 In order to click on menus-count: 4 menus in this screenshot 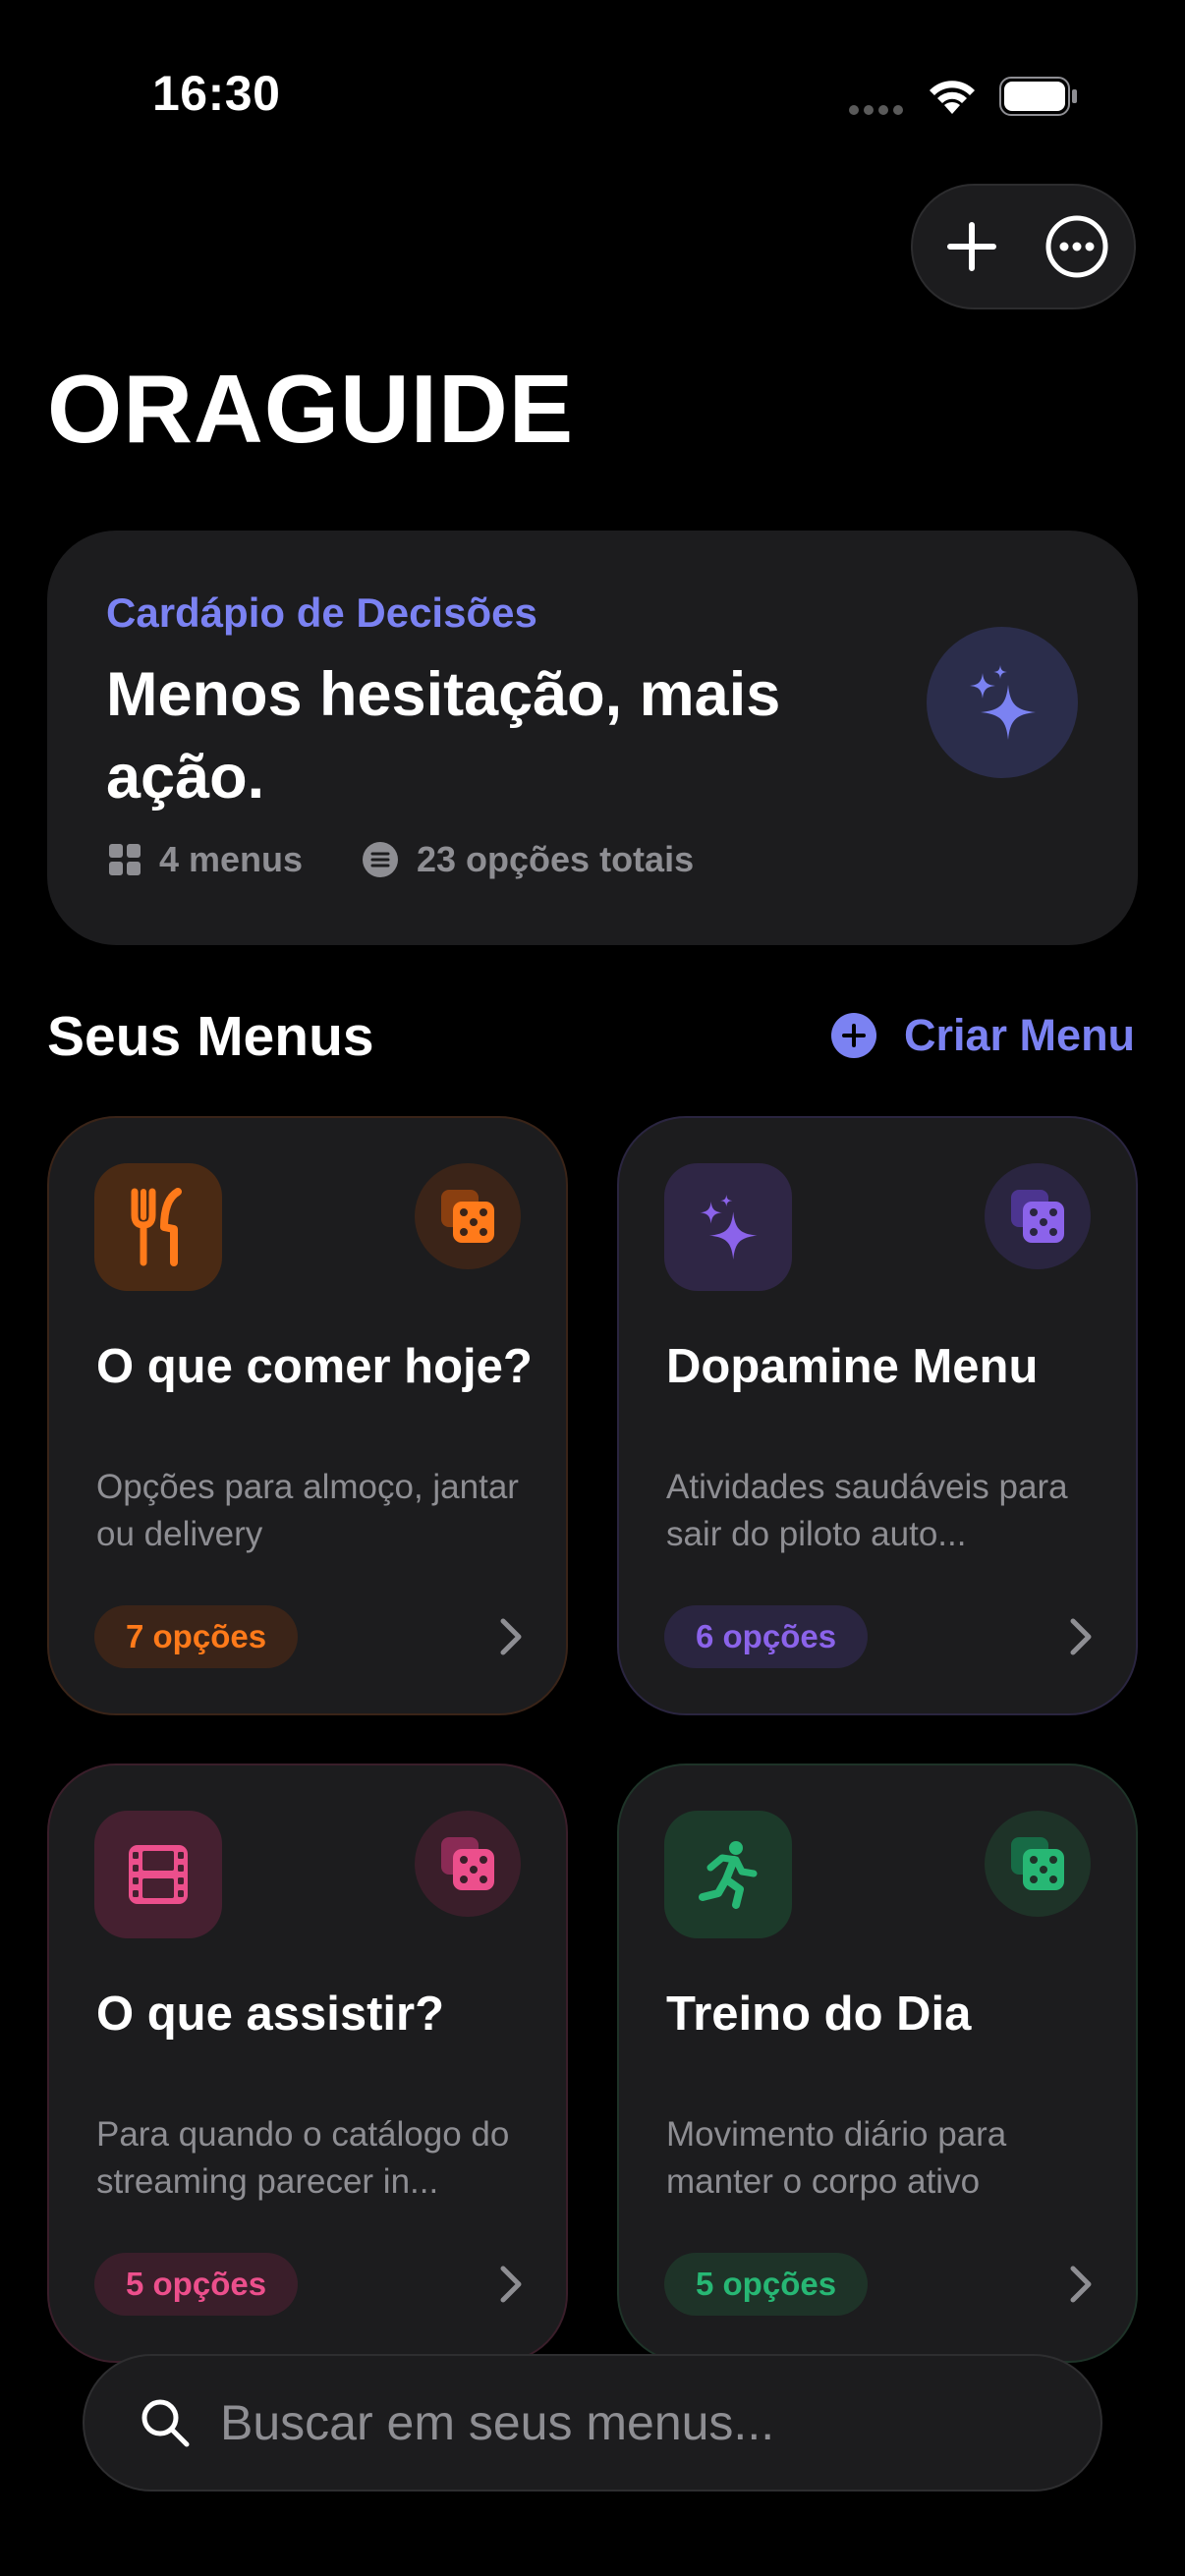, I will do `click(206, 859)`.